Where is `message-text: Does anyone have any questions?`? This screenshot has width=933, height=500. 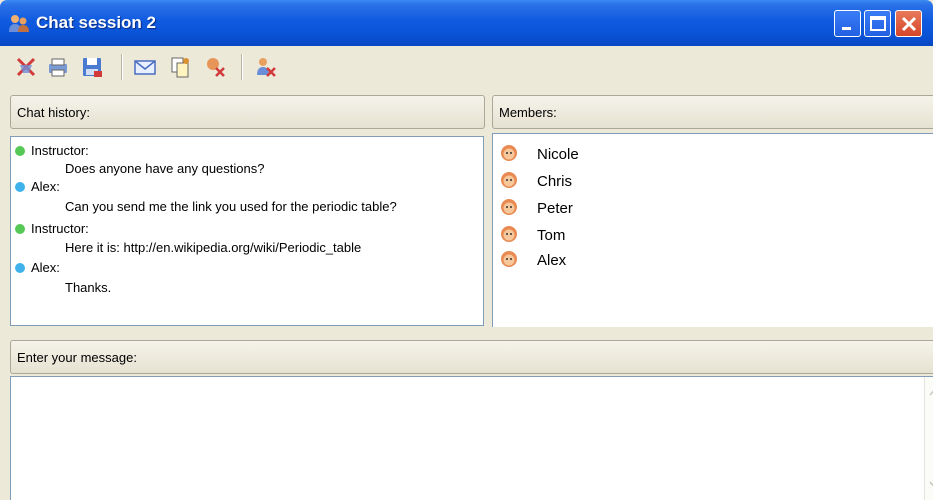 message-text: Does anyone have any questions? is located at coordinates (165, 168).